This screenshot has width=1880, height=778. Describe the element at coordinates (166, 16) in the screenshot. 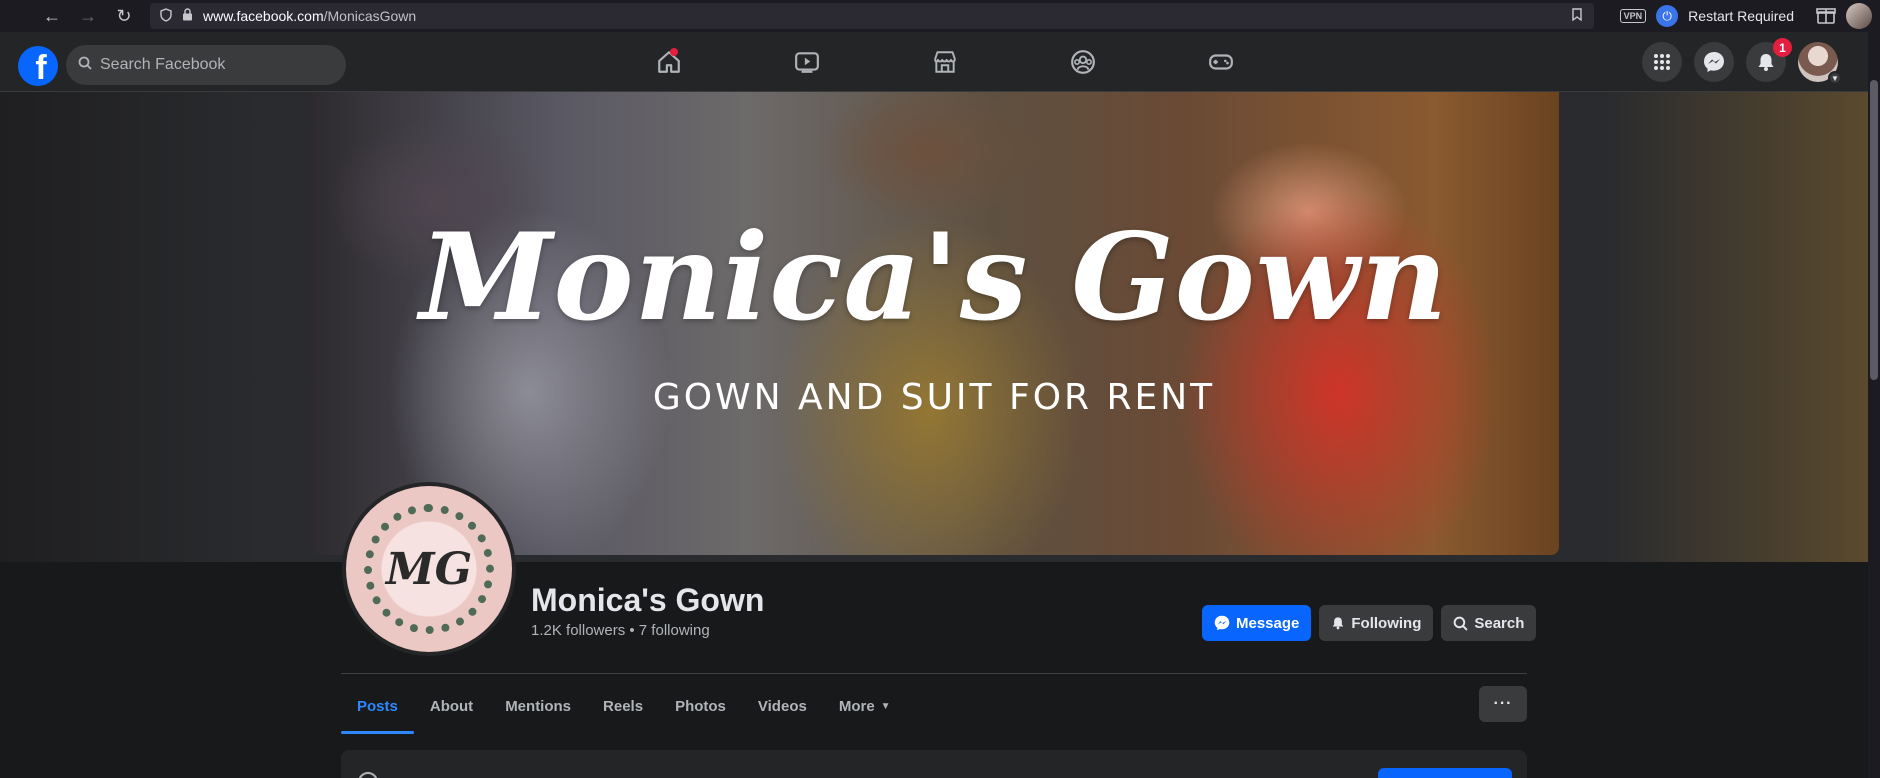

I see `shield-icon` at that location.